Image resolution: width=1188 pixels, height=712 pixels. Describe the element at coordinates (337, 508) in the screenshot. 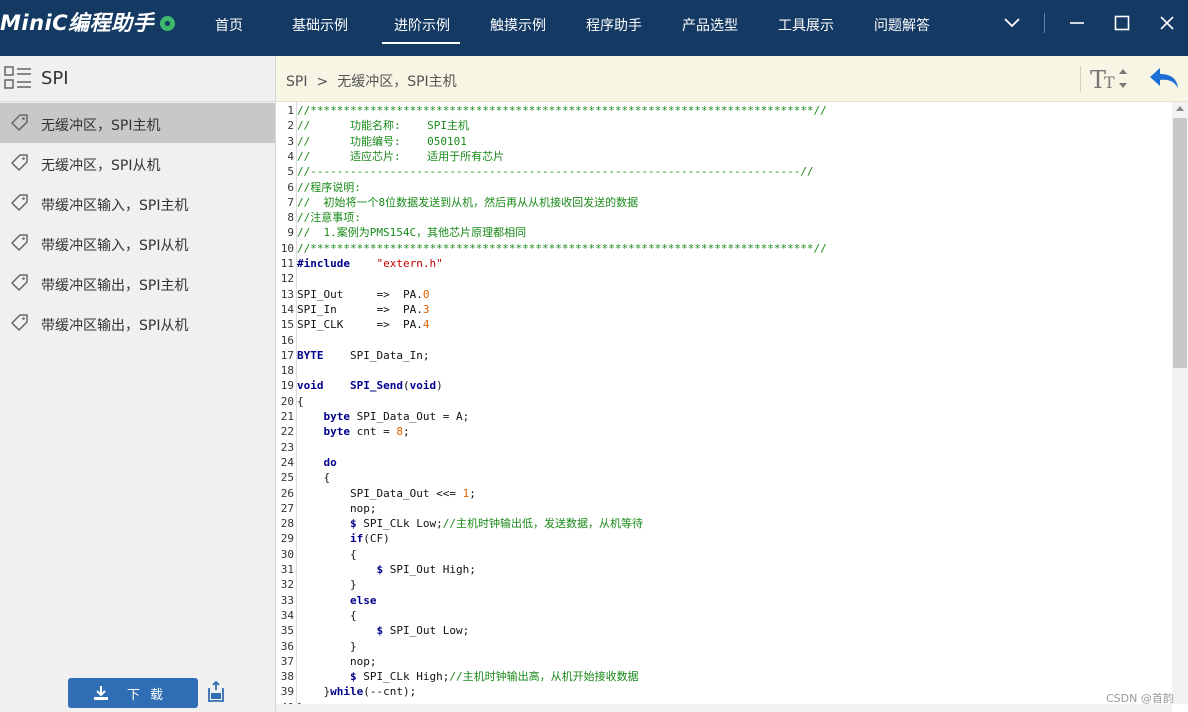

I see `code-token: nop;` at that location.